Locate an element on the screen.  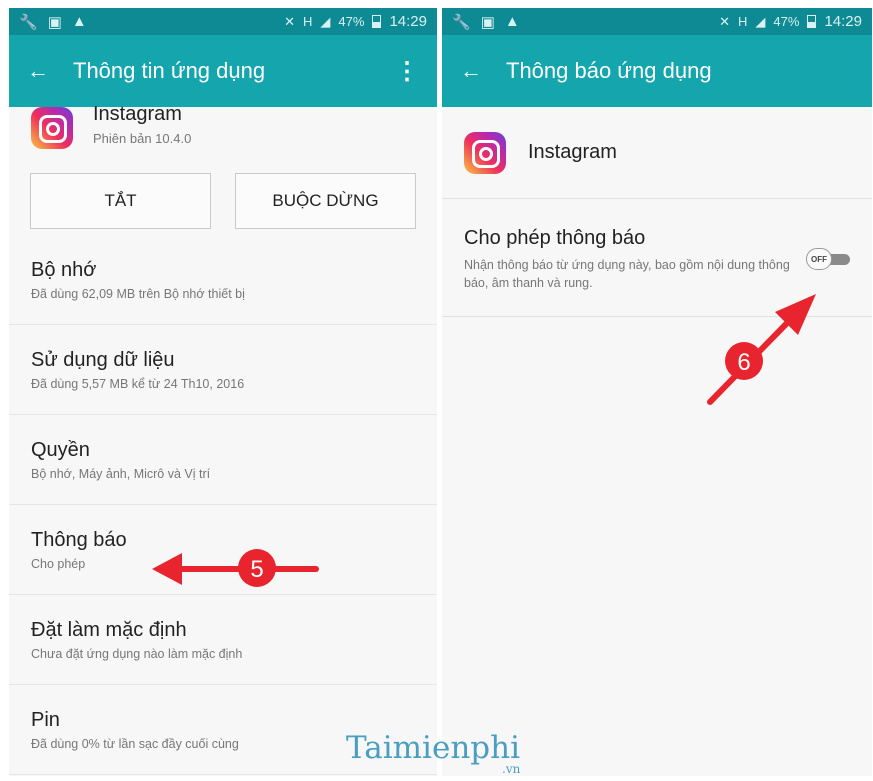
item-subtitle: Cho phép is located at coordinates (58, 563).